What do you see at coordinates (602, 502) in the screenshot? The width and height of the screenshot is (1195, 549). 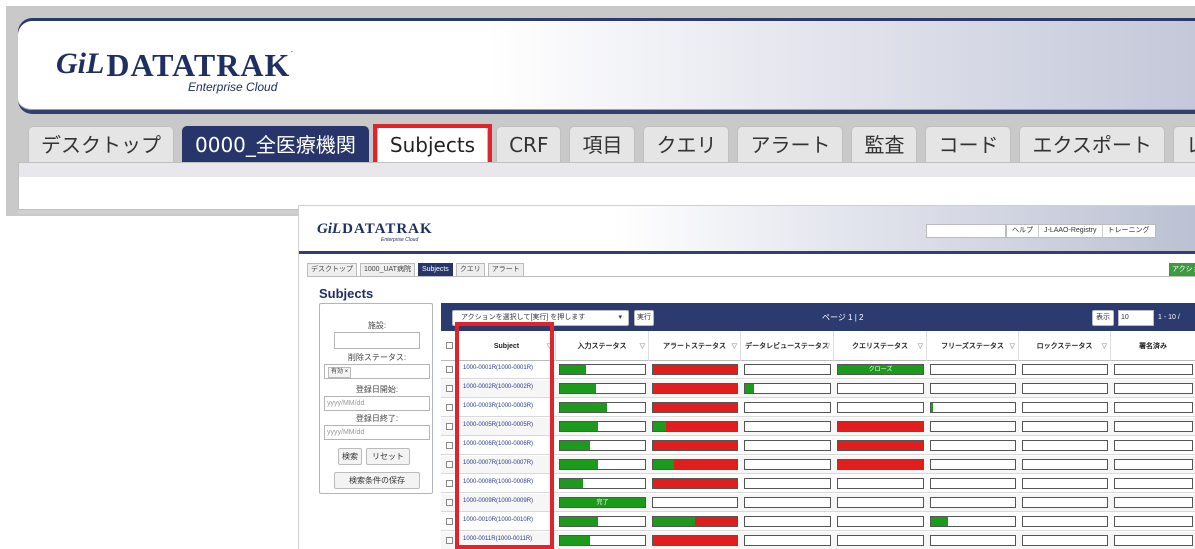 I see `input-status-bar: 完了` at bounding box center [602, 502].